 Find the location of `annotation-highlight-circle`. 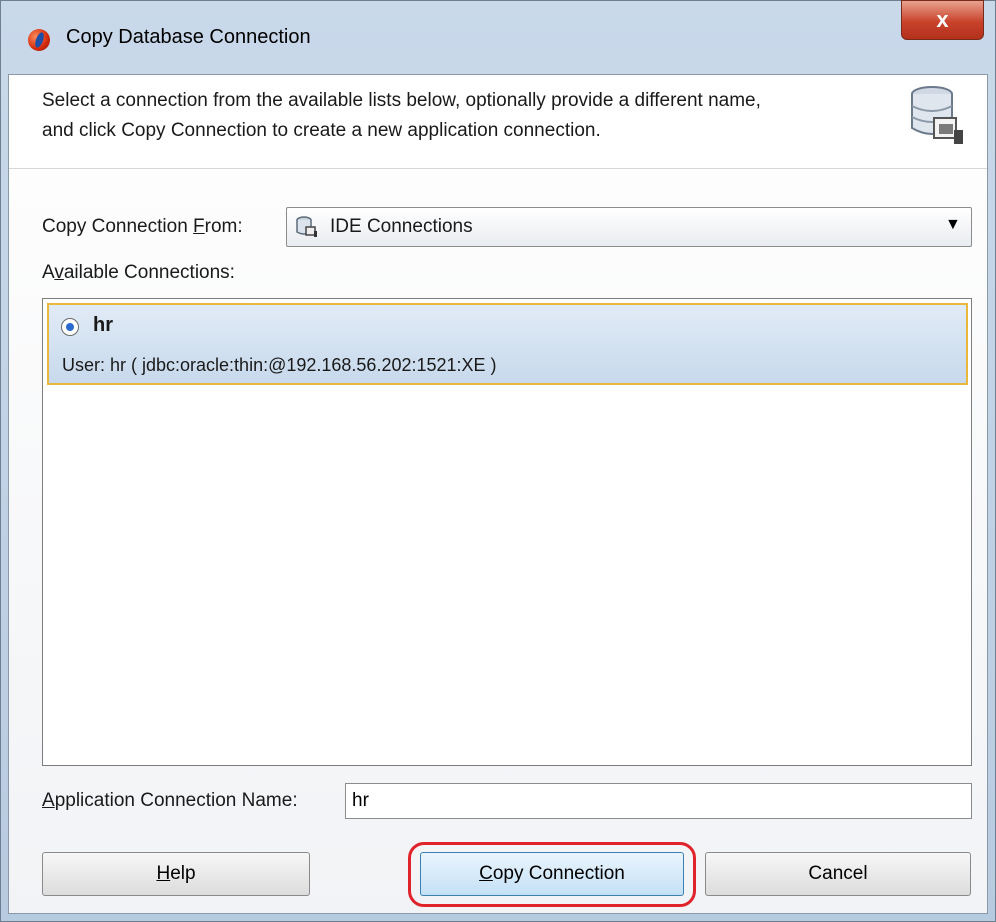

annotation-highlight-circle is located at coordinates (552, 874).